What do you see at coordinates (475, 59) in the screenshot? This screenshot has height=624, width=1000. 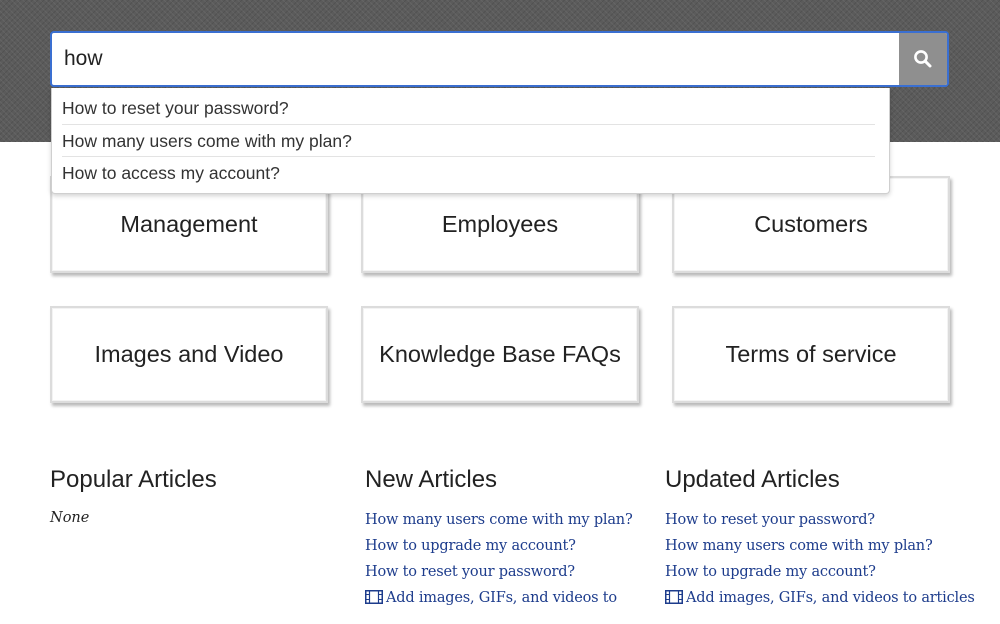 I see `search-input` at bounding box center [475, 59].